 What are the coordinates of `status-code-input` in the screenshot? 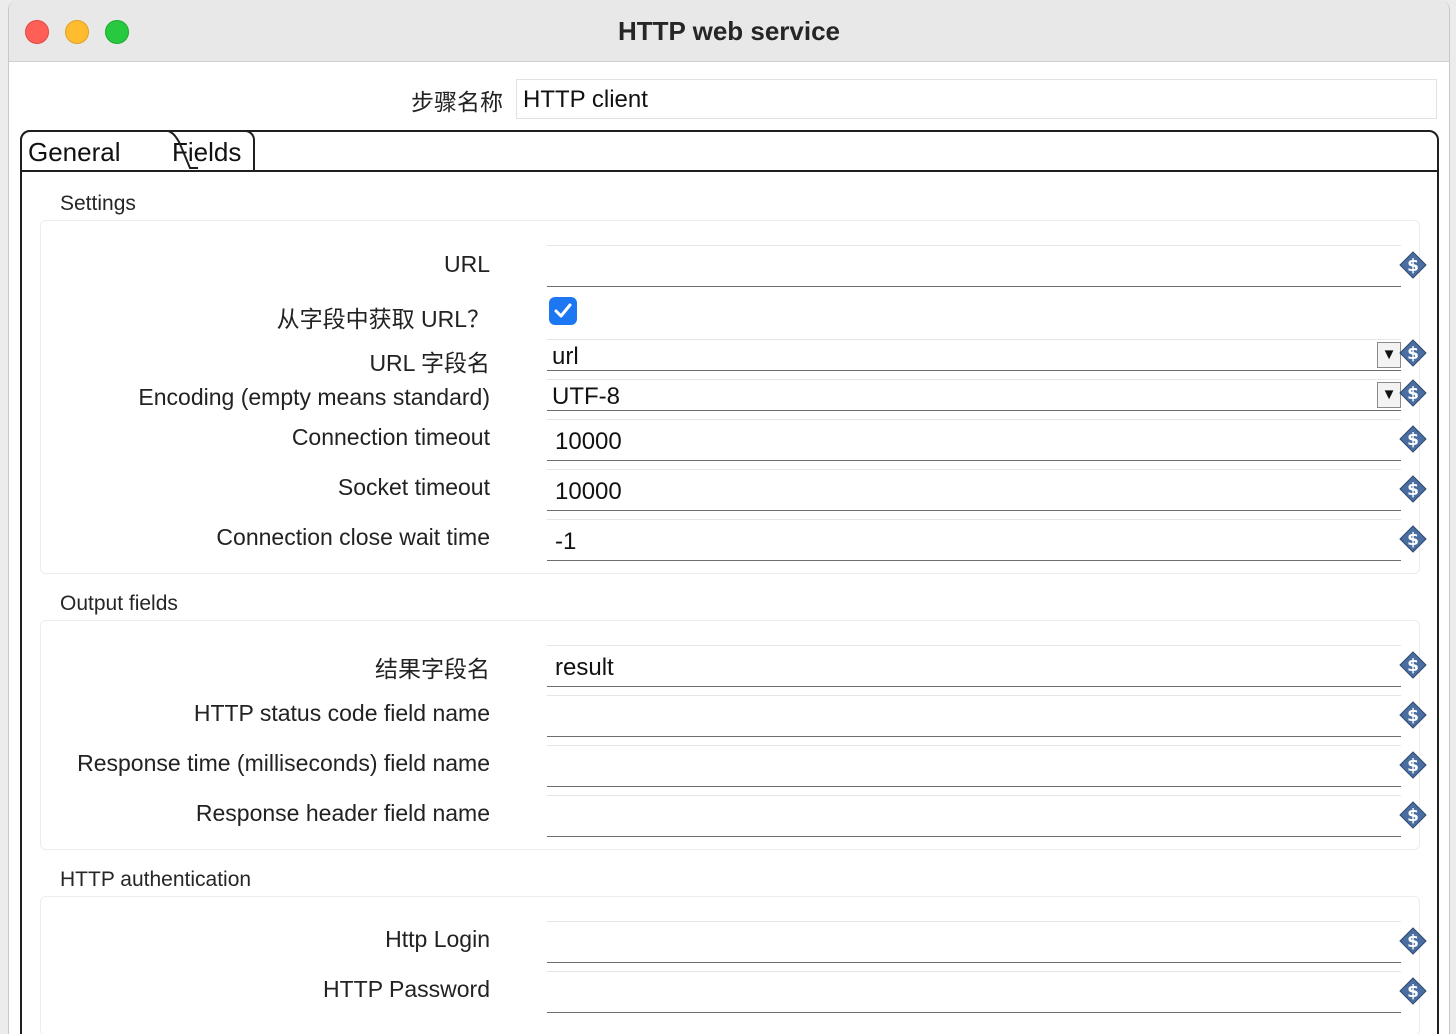 It's located at (974, 716).